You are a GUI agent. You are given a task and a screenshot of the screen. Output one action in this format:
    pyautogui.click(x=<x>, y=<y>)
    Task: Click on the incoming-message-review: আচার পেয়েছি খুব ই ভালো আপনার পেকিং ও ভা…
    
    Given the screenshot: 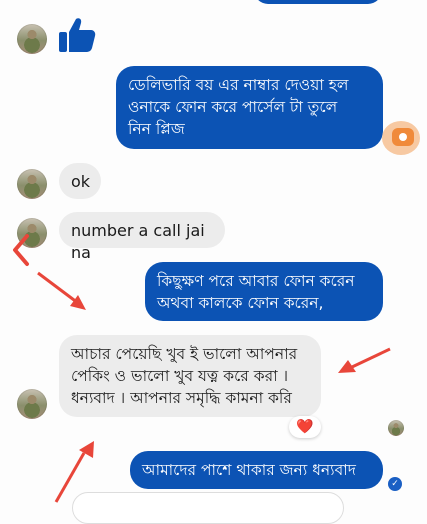 What is the action you would take?
    pyautogui.click(x=190, y=376)
    